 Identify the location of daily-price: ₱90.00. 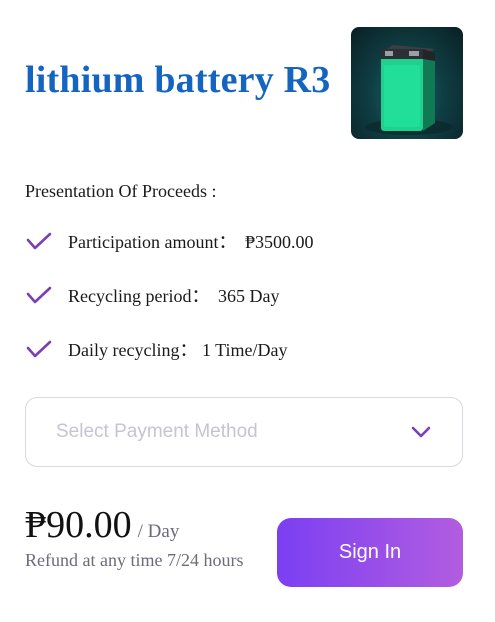
(78, 525).